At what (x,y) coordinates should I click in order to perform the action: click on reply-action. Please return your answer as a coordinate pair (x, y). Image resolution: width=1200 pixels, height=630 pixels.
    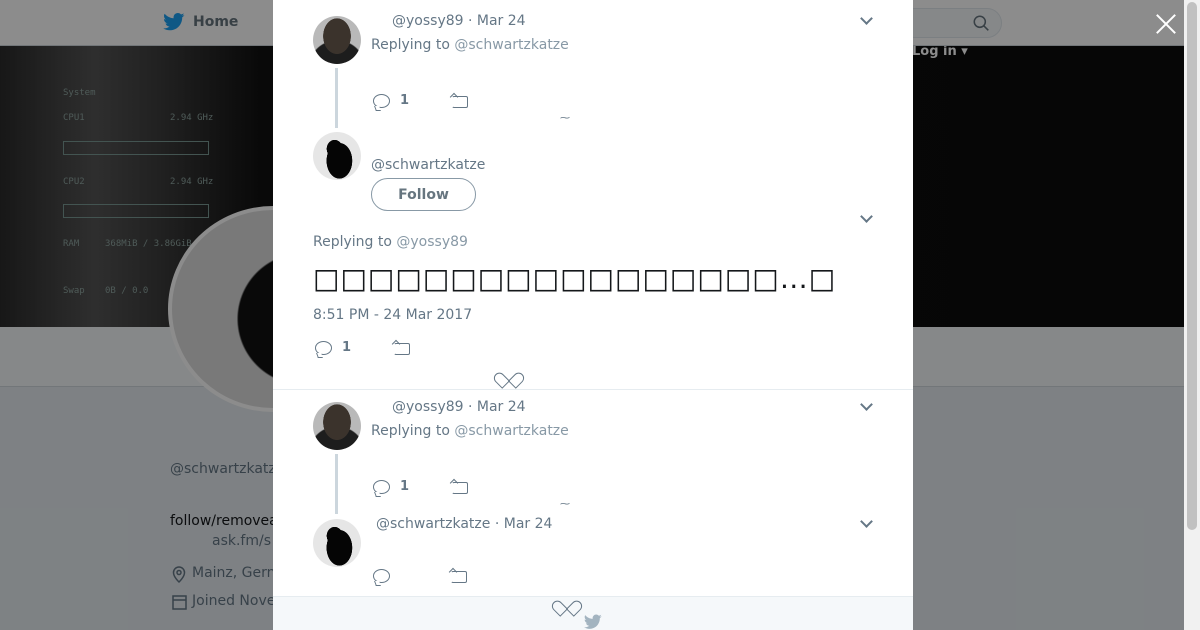
    Looking at the image, I should click on (381, 576).